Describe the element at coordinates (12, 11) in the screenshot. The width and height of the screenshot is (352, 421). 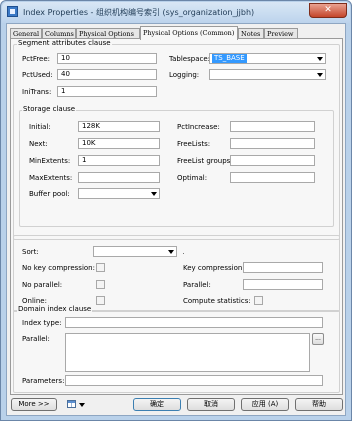
I see `app-icon` at that location.